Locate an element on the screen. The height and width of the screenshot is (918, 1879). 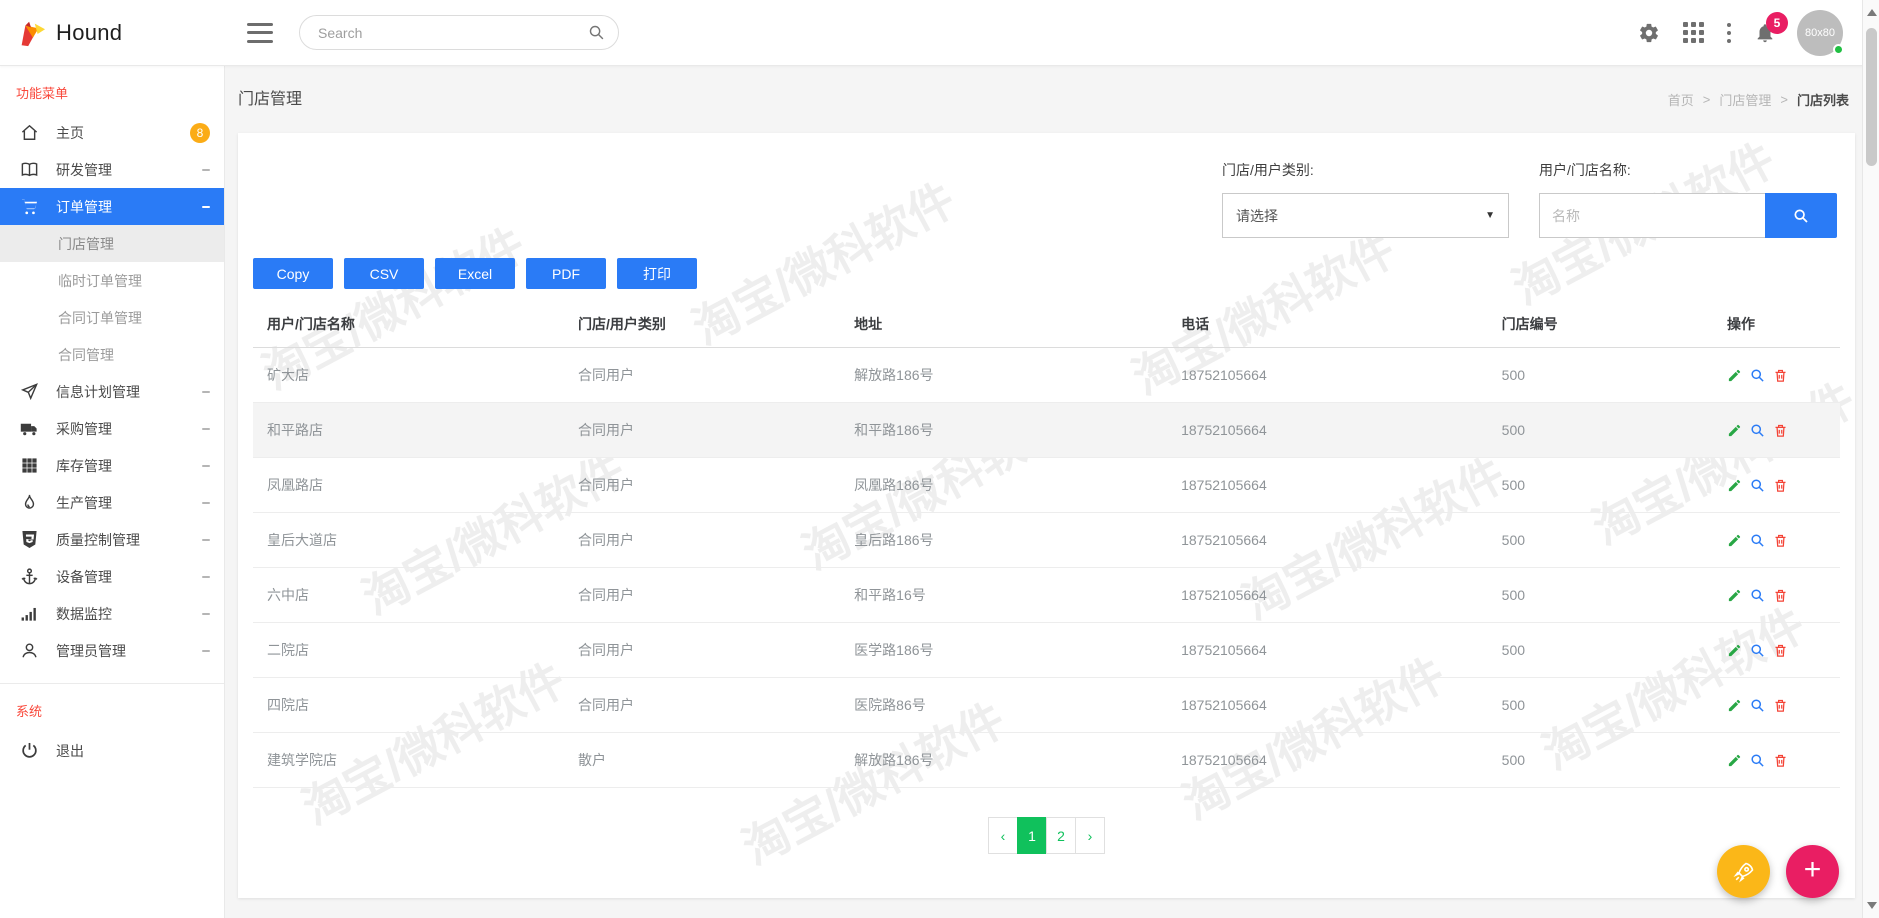
page-header: 门店管理 首页 > 门店管理 > 门店列表 is located at coordinates (1043, 97).